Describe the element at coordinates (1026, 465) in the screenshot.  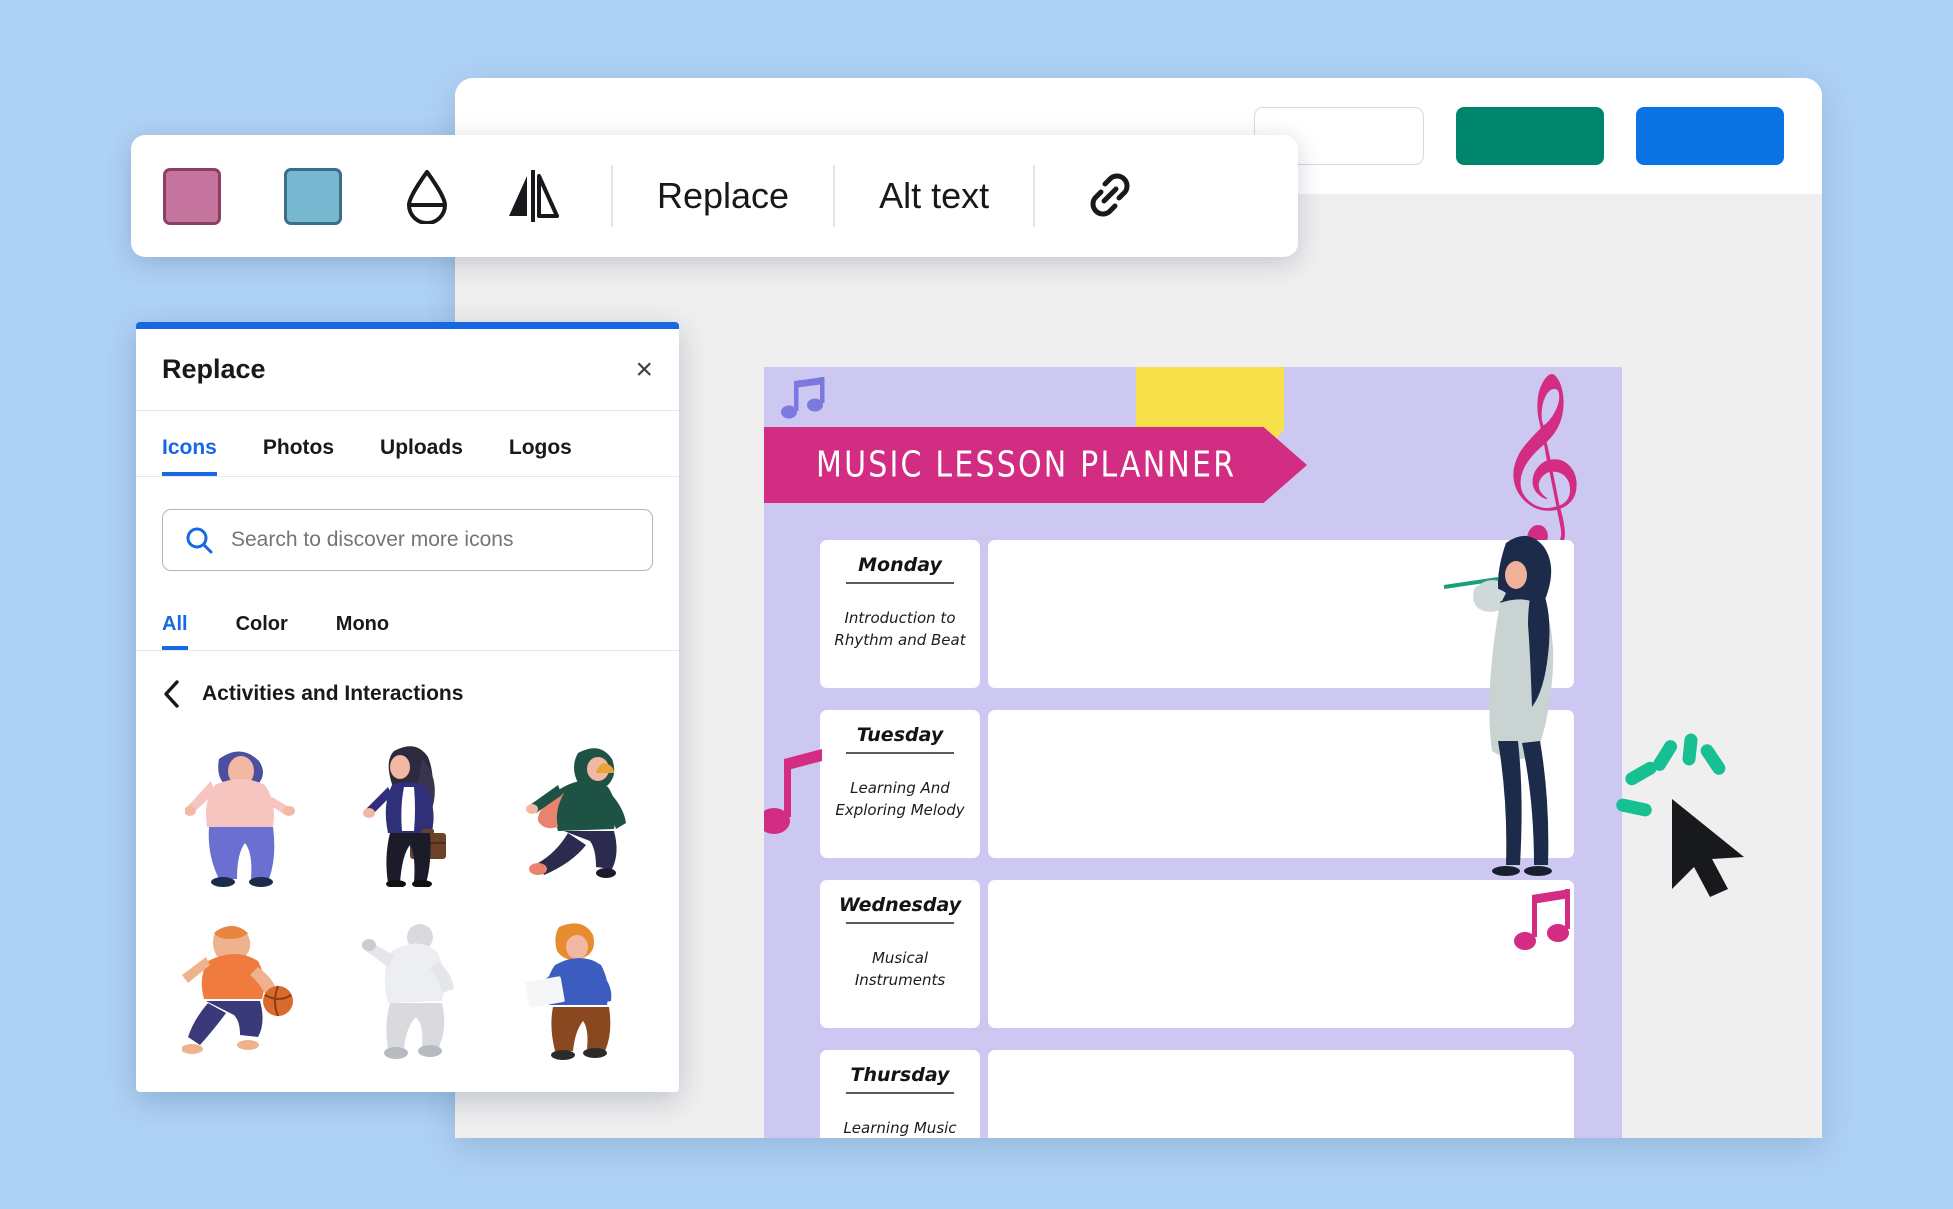
I see `page-title: MUSIC LESSON PLANNER` at that location.